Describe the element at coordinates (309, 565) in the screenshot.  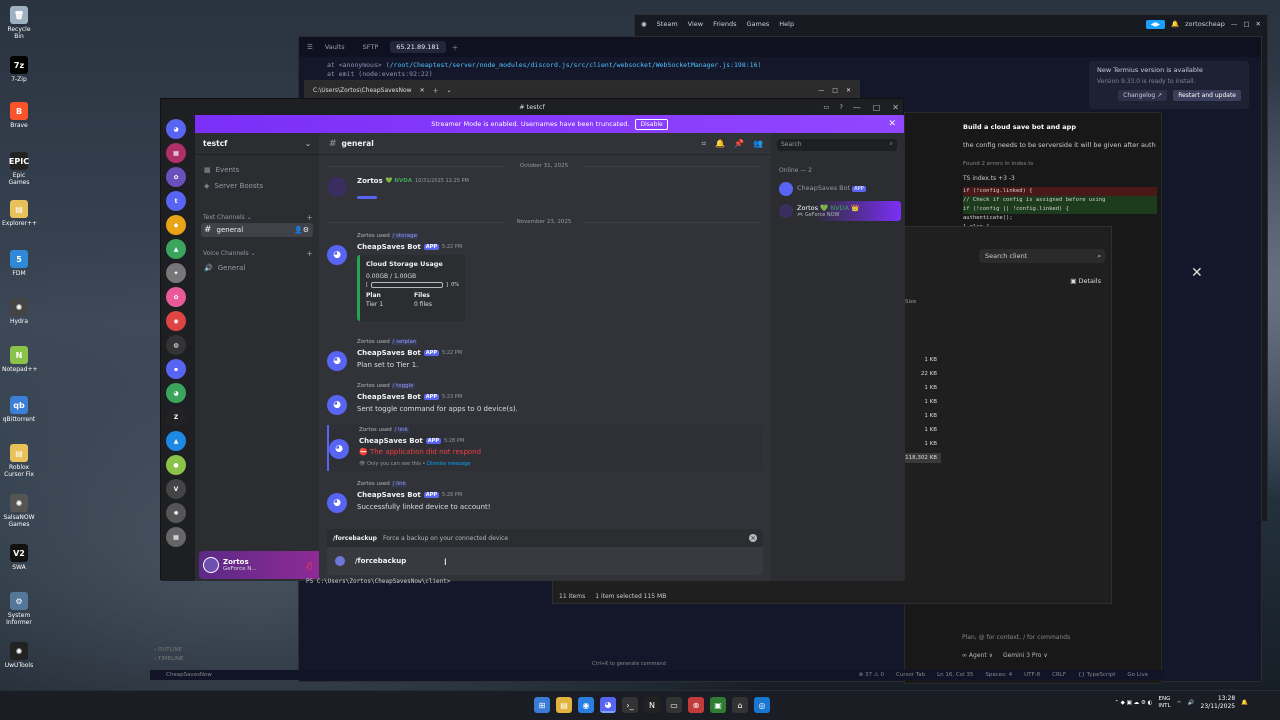
I see `mic-muted-icon: 🎙̸` at that location.